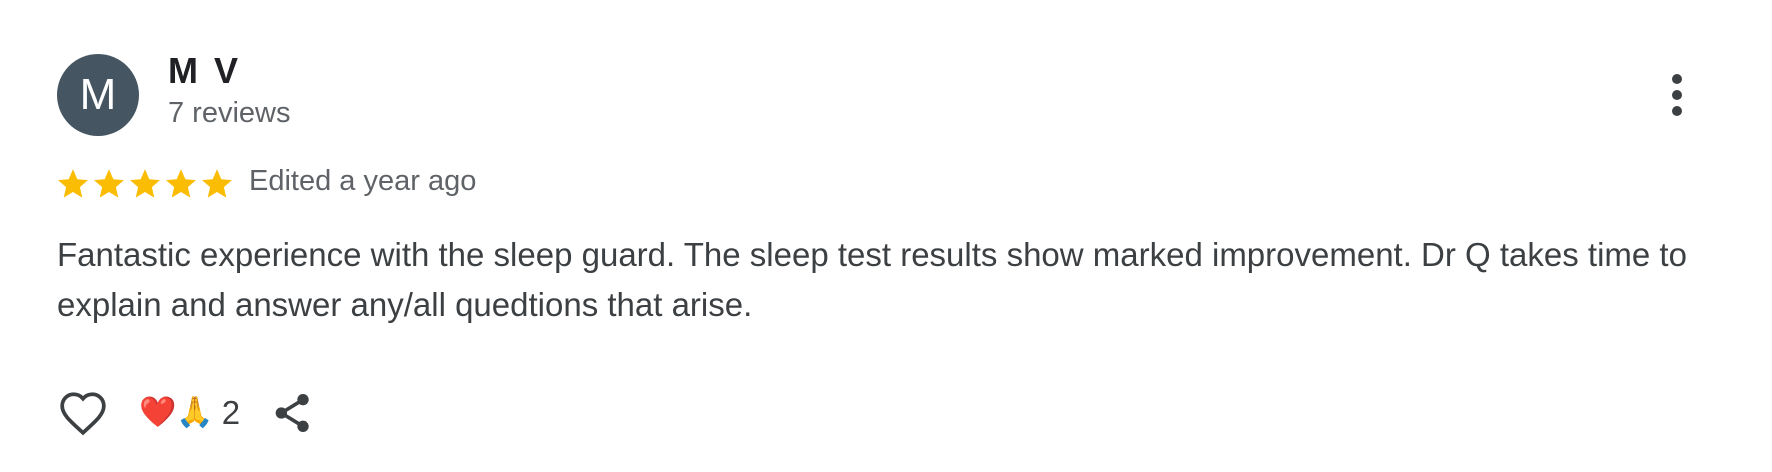 The image size is (1772, 472). I want to click on more-vert-icon, so click(1677, 95).